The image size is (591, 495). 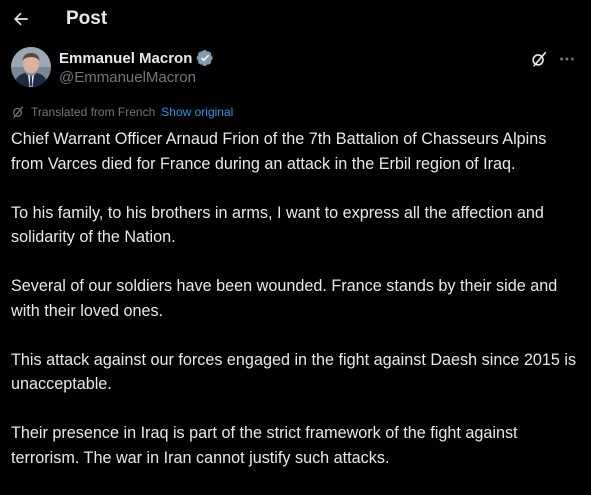 I want to click on author-handle: @EmmanuelMacron, so click(x=136, y=77).